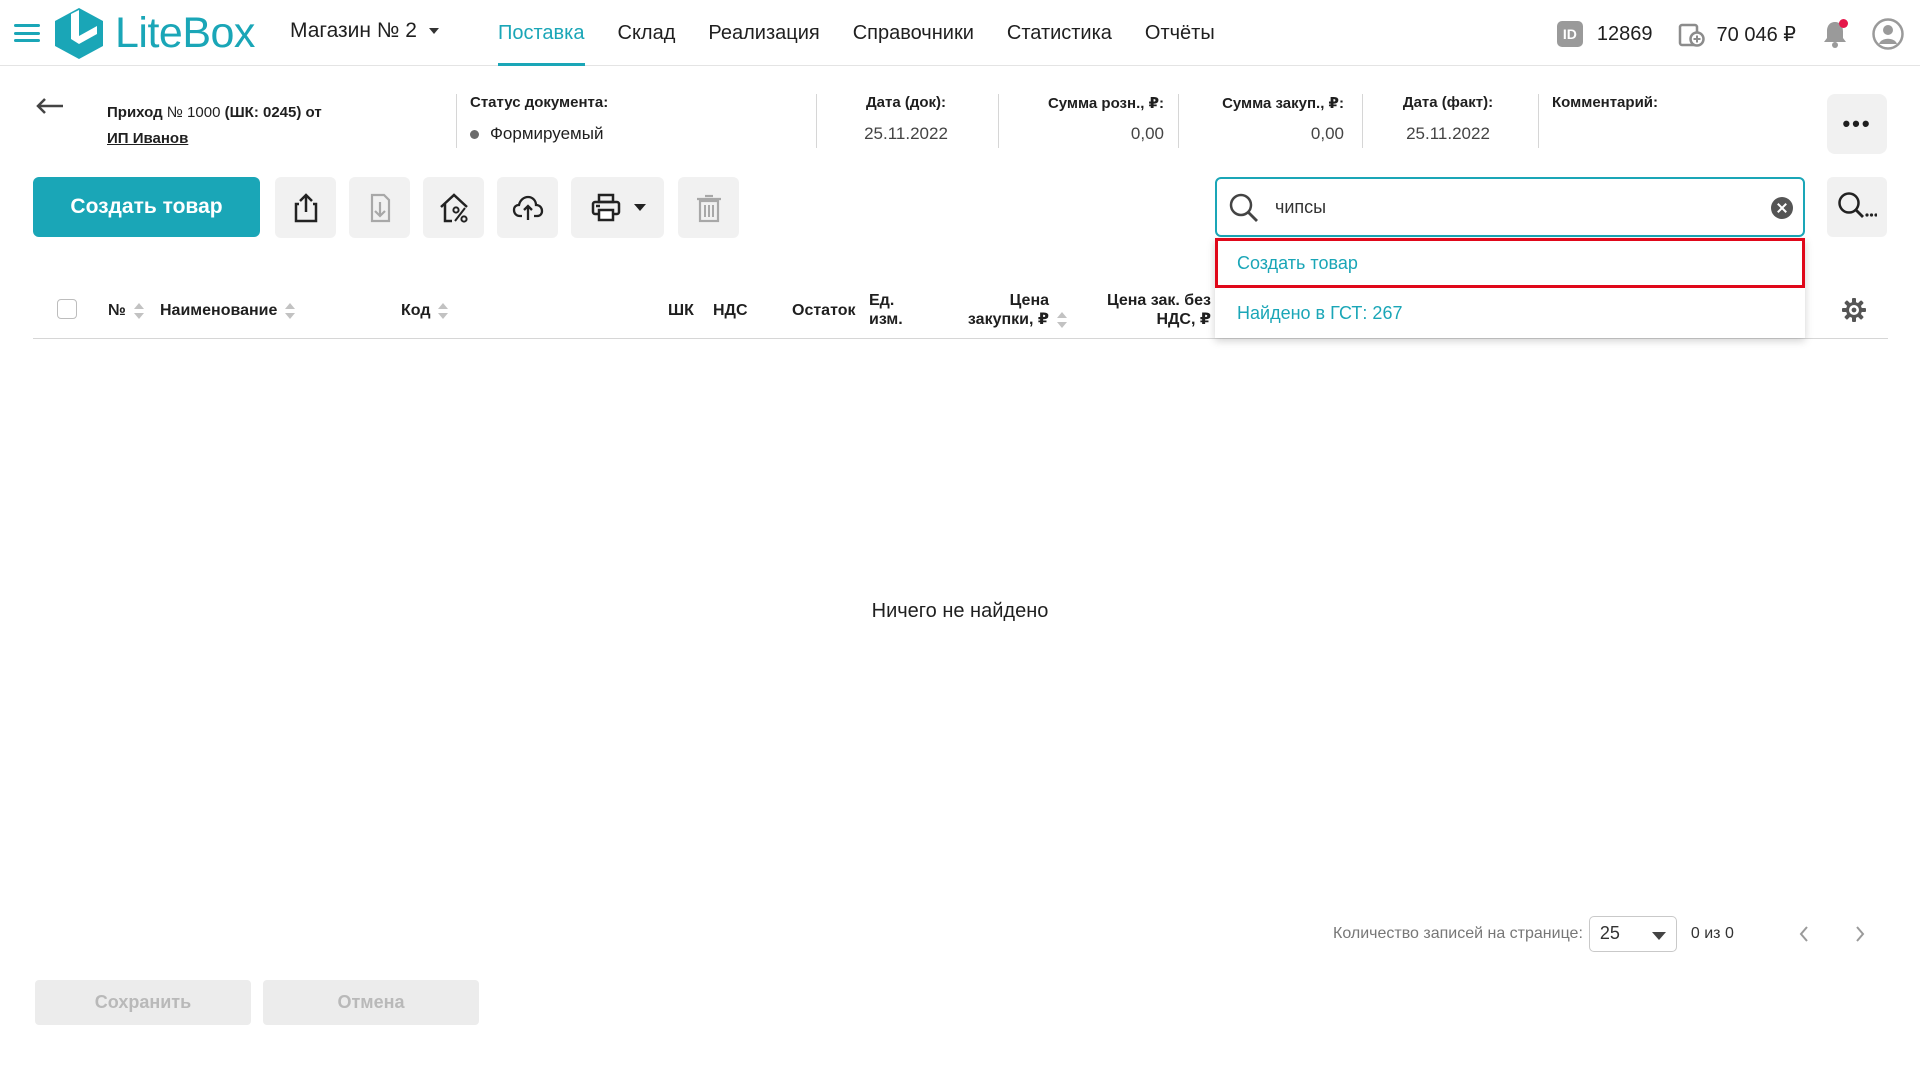  Describe the element at coordinates (1059, 33) in the screenshot. I see `nav-item-statistics: Статистика` at that location.